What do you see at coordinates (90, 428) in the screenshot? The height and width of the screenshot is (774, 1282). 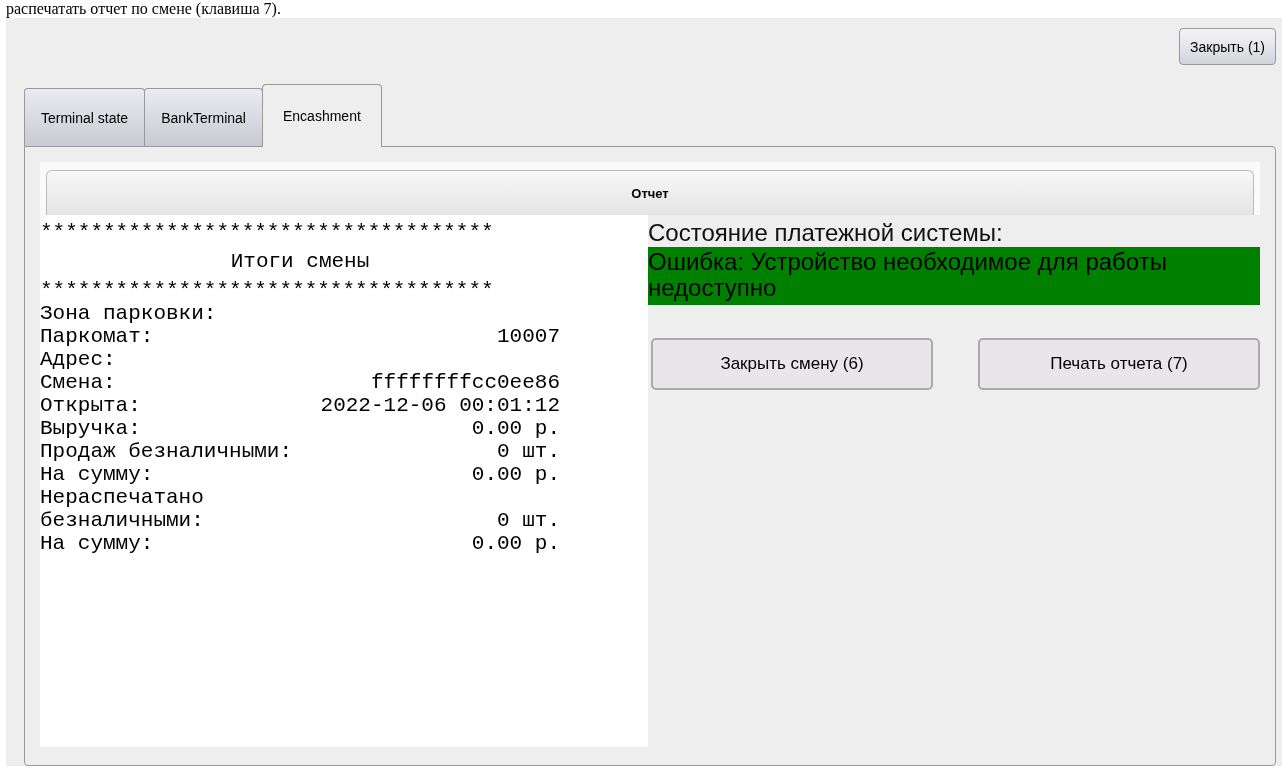 I see `receipt-label: Выручка:` at bounding box center [90, 428].